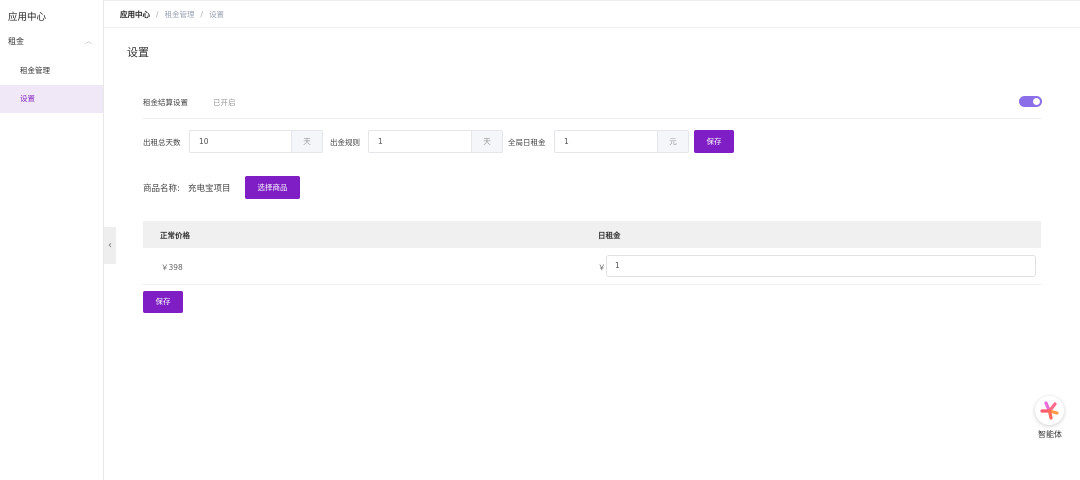  What do you see at coordinates (602, 267) in the screenshot?
I see `currency-symbol: ￥` at bounding box center [602, 267].